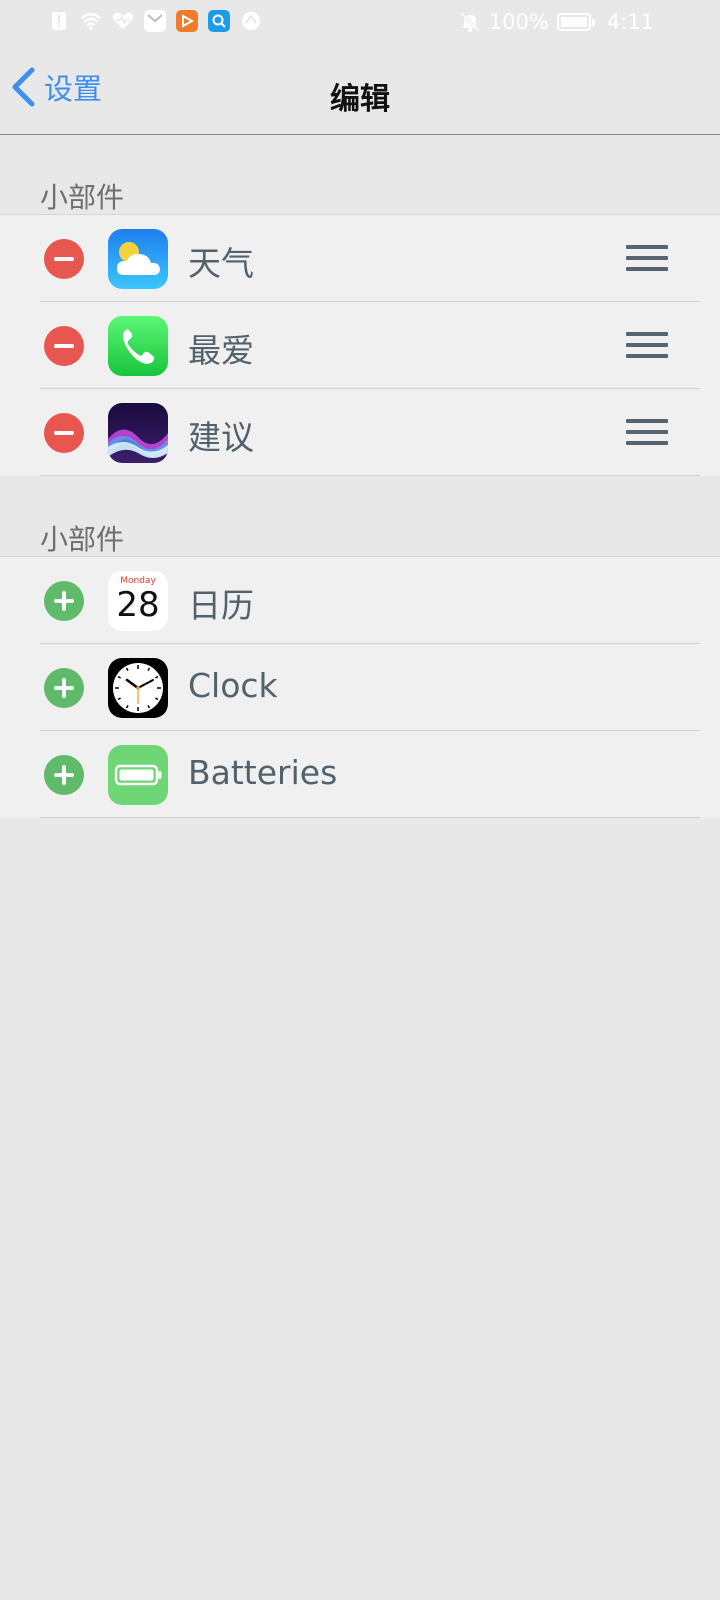 Image resolution: width=720 pixels, height=1600 pixels. I want to click on wifi-icon, so click(91, 21).